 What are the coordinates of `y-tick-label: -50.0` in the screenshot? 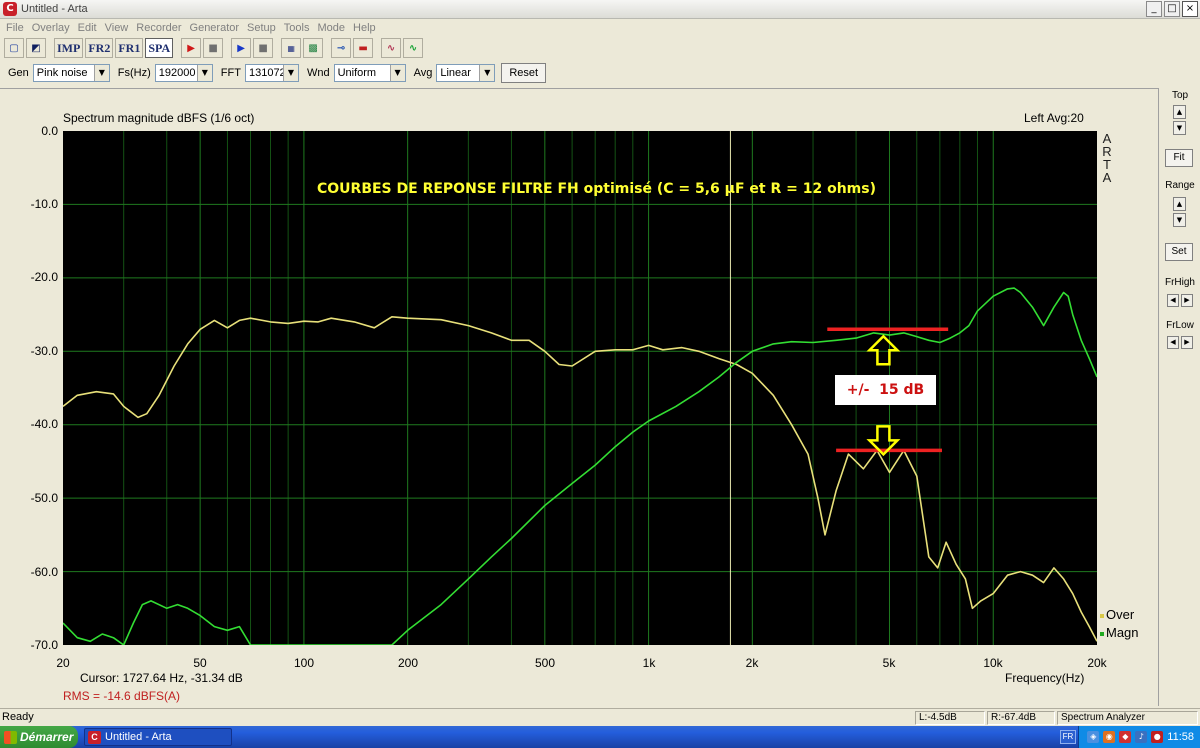 It's located at (44, 498).